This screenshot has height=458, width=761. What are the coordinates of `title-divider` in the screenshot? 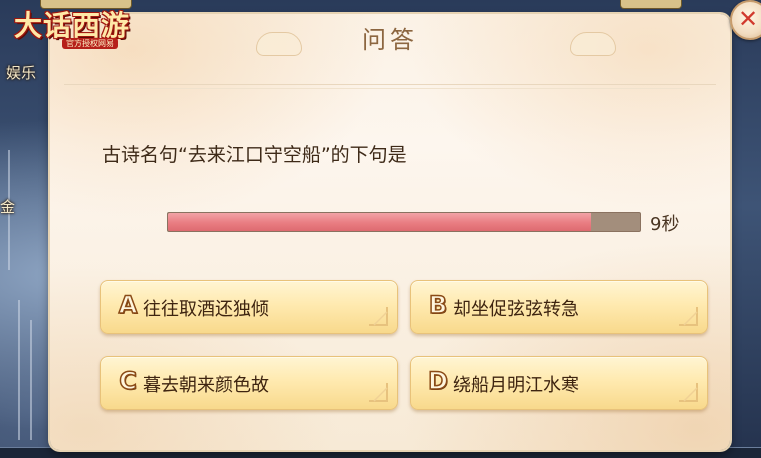 It's located at (390, 84).